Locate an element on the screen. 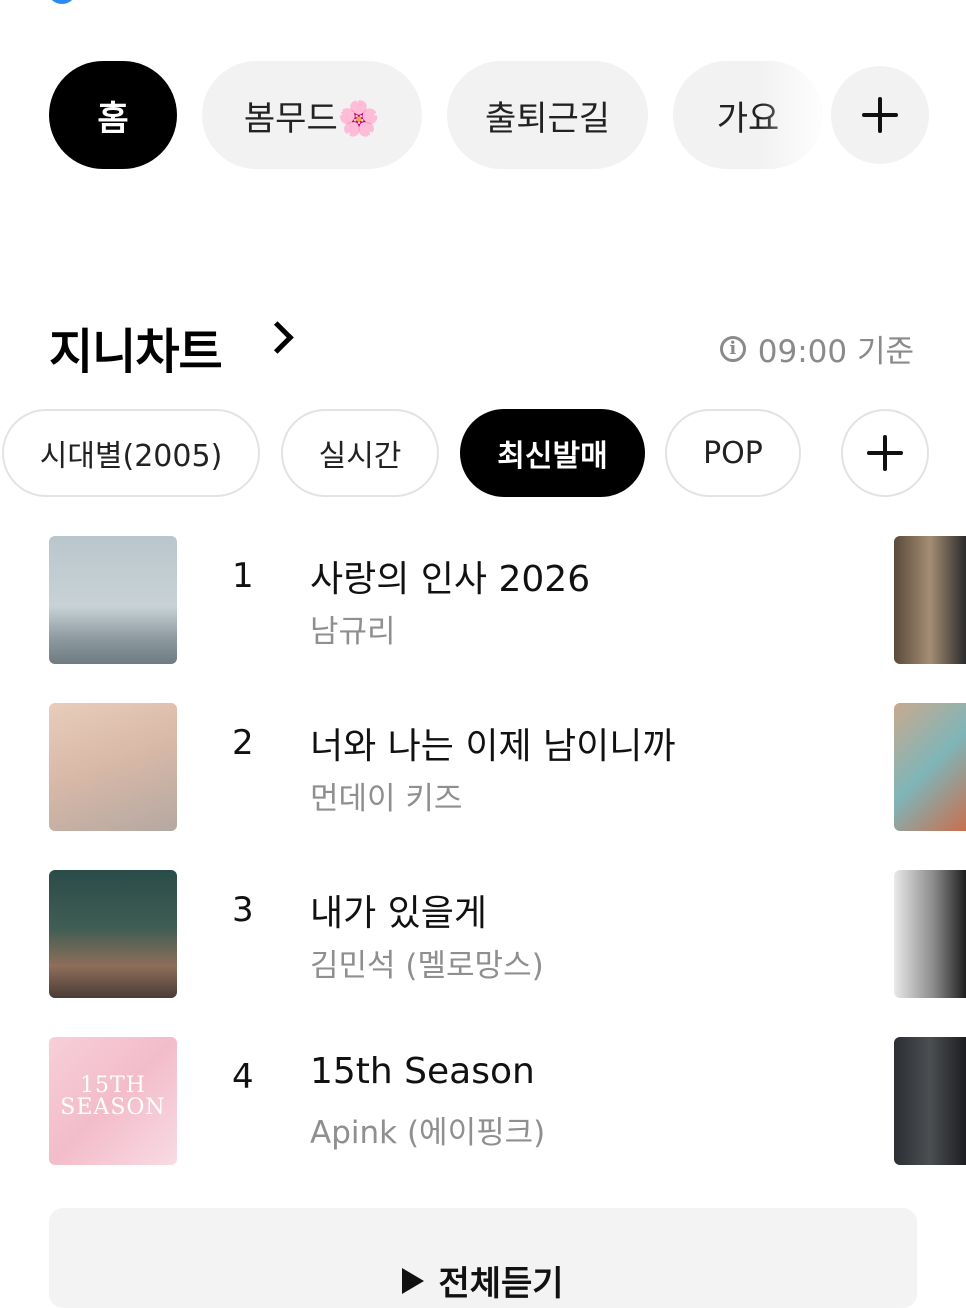 Image resolution: width=966 pixels, height=1308 pixels. chart-row: 3 내가 있을게 김민석 (멜로망스) is located at coordinates (483, 934).